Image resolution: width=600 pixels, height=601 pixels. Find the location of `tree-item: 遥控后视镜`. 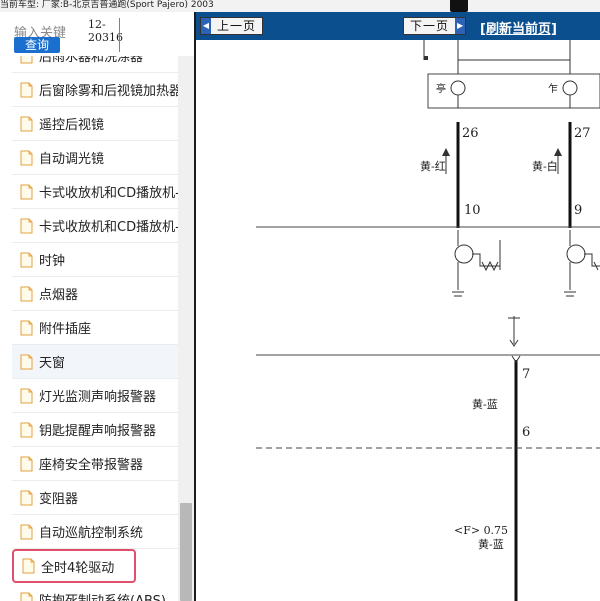

tree-item: 遥控后视镜 is located at coordinates (95, 124).